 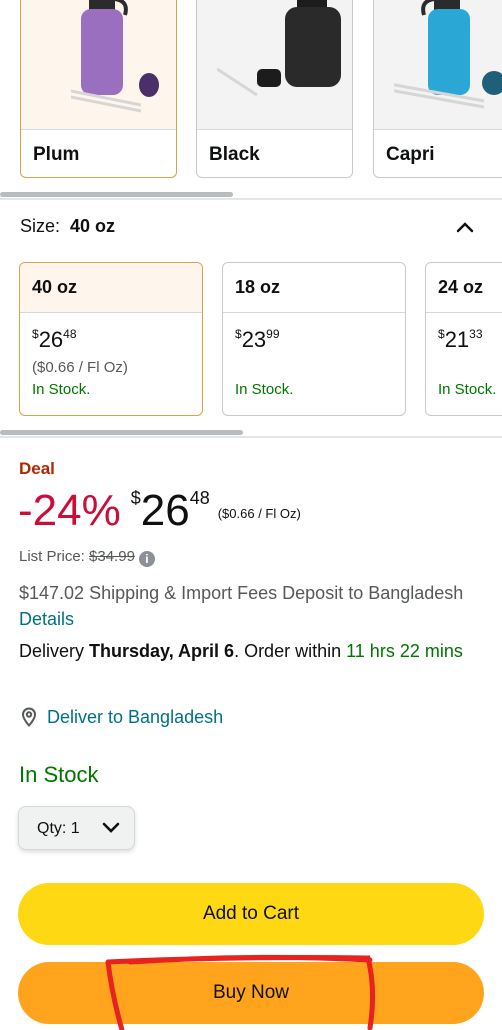 I want to click on color-label: Plum, so click(x=98, y=153).